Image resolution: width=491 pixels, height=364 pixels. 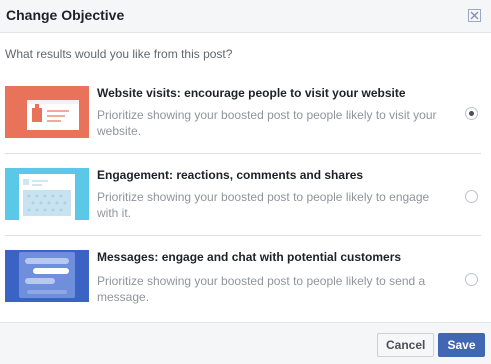 What do you see at coordinates (47, 276) in the screenshot?
I see `messages-illustration-icon` at bounding box center [47, 276].